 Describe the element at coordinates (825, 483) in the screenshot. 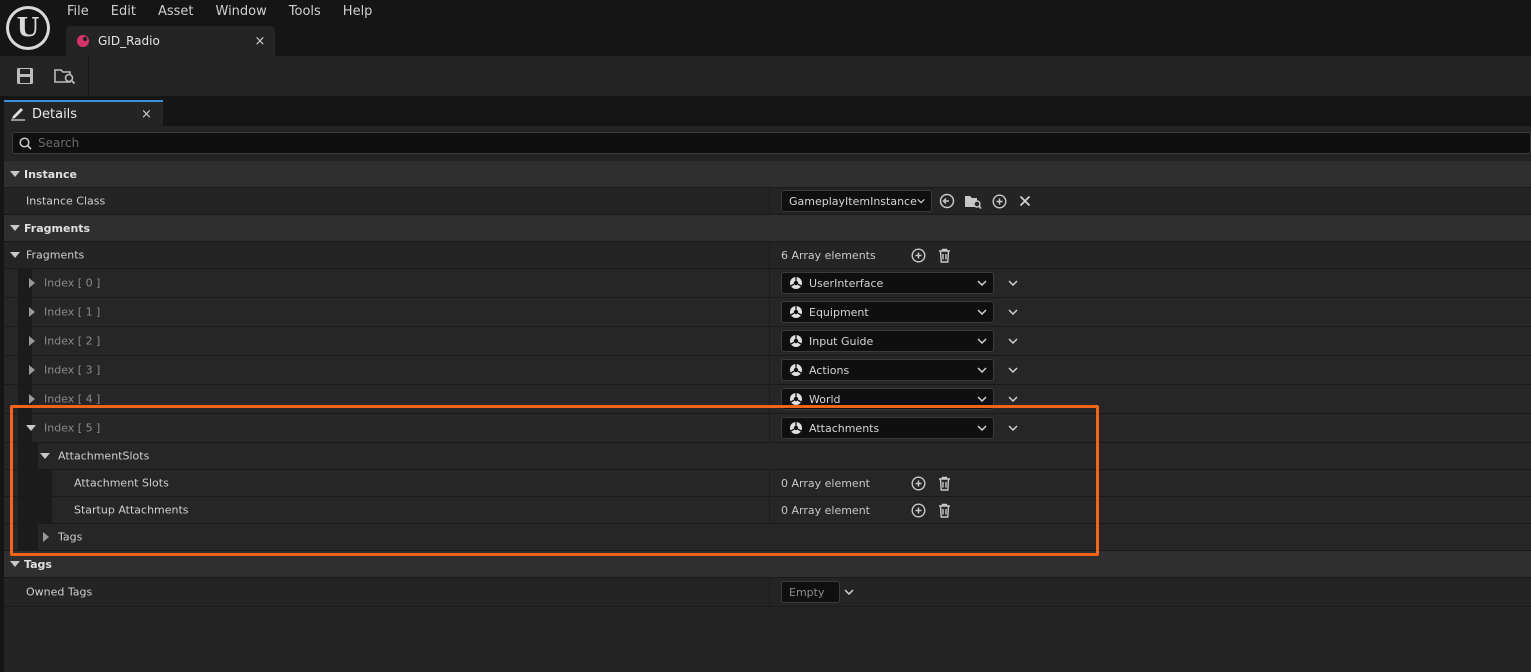

I see `attachment-slots-count: 0 Array element` at that location.